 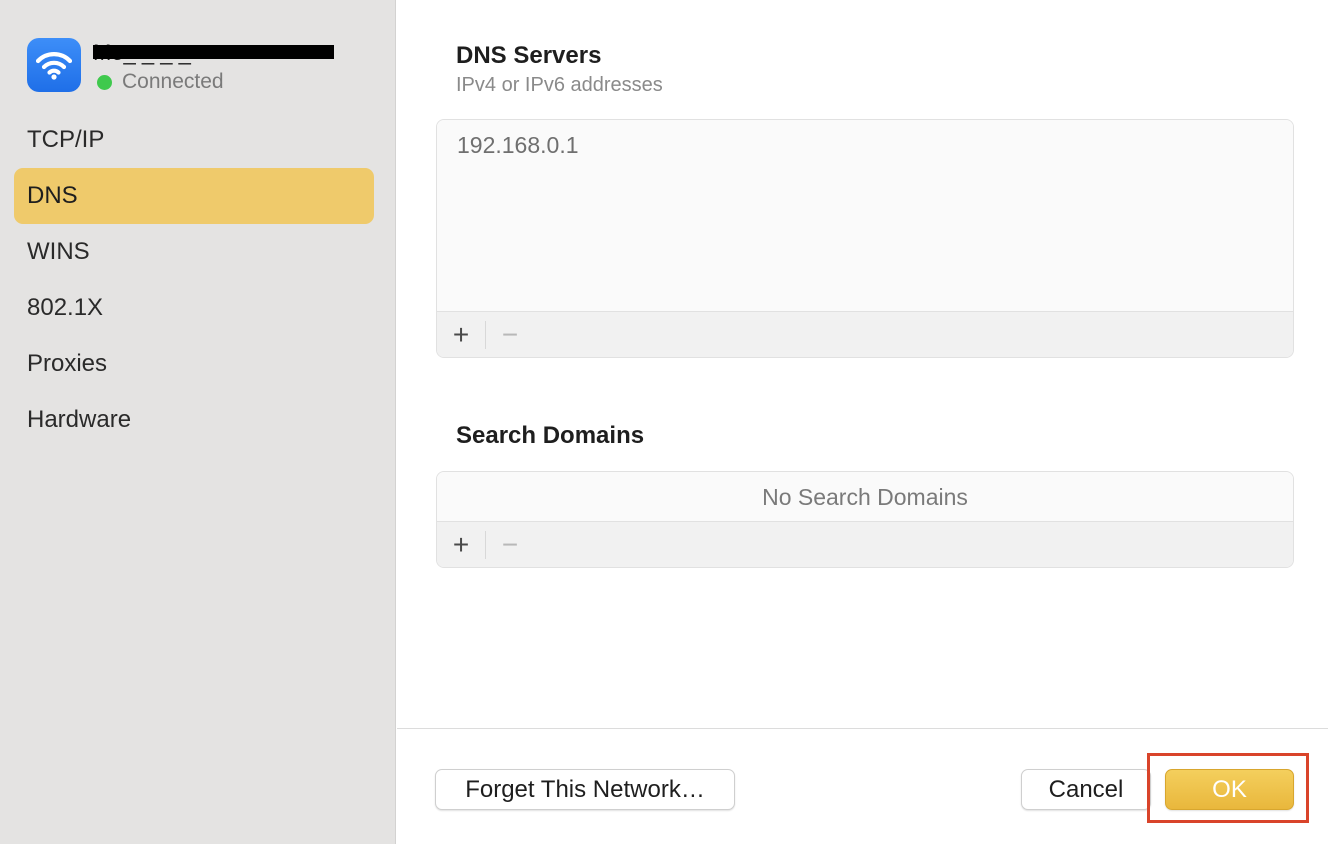 I want to click on search-domains-list: No Search Domains + −, so click(x=865, y=519).